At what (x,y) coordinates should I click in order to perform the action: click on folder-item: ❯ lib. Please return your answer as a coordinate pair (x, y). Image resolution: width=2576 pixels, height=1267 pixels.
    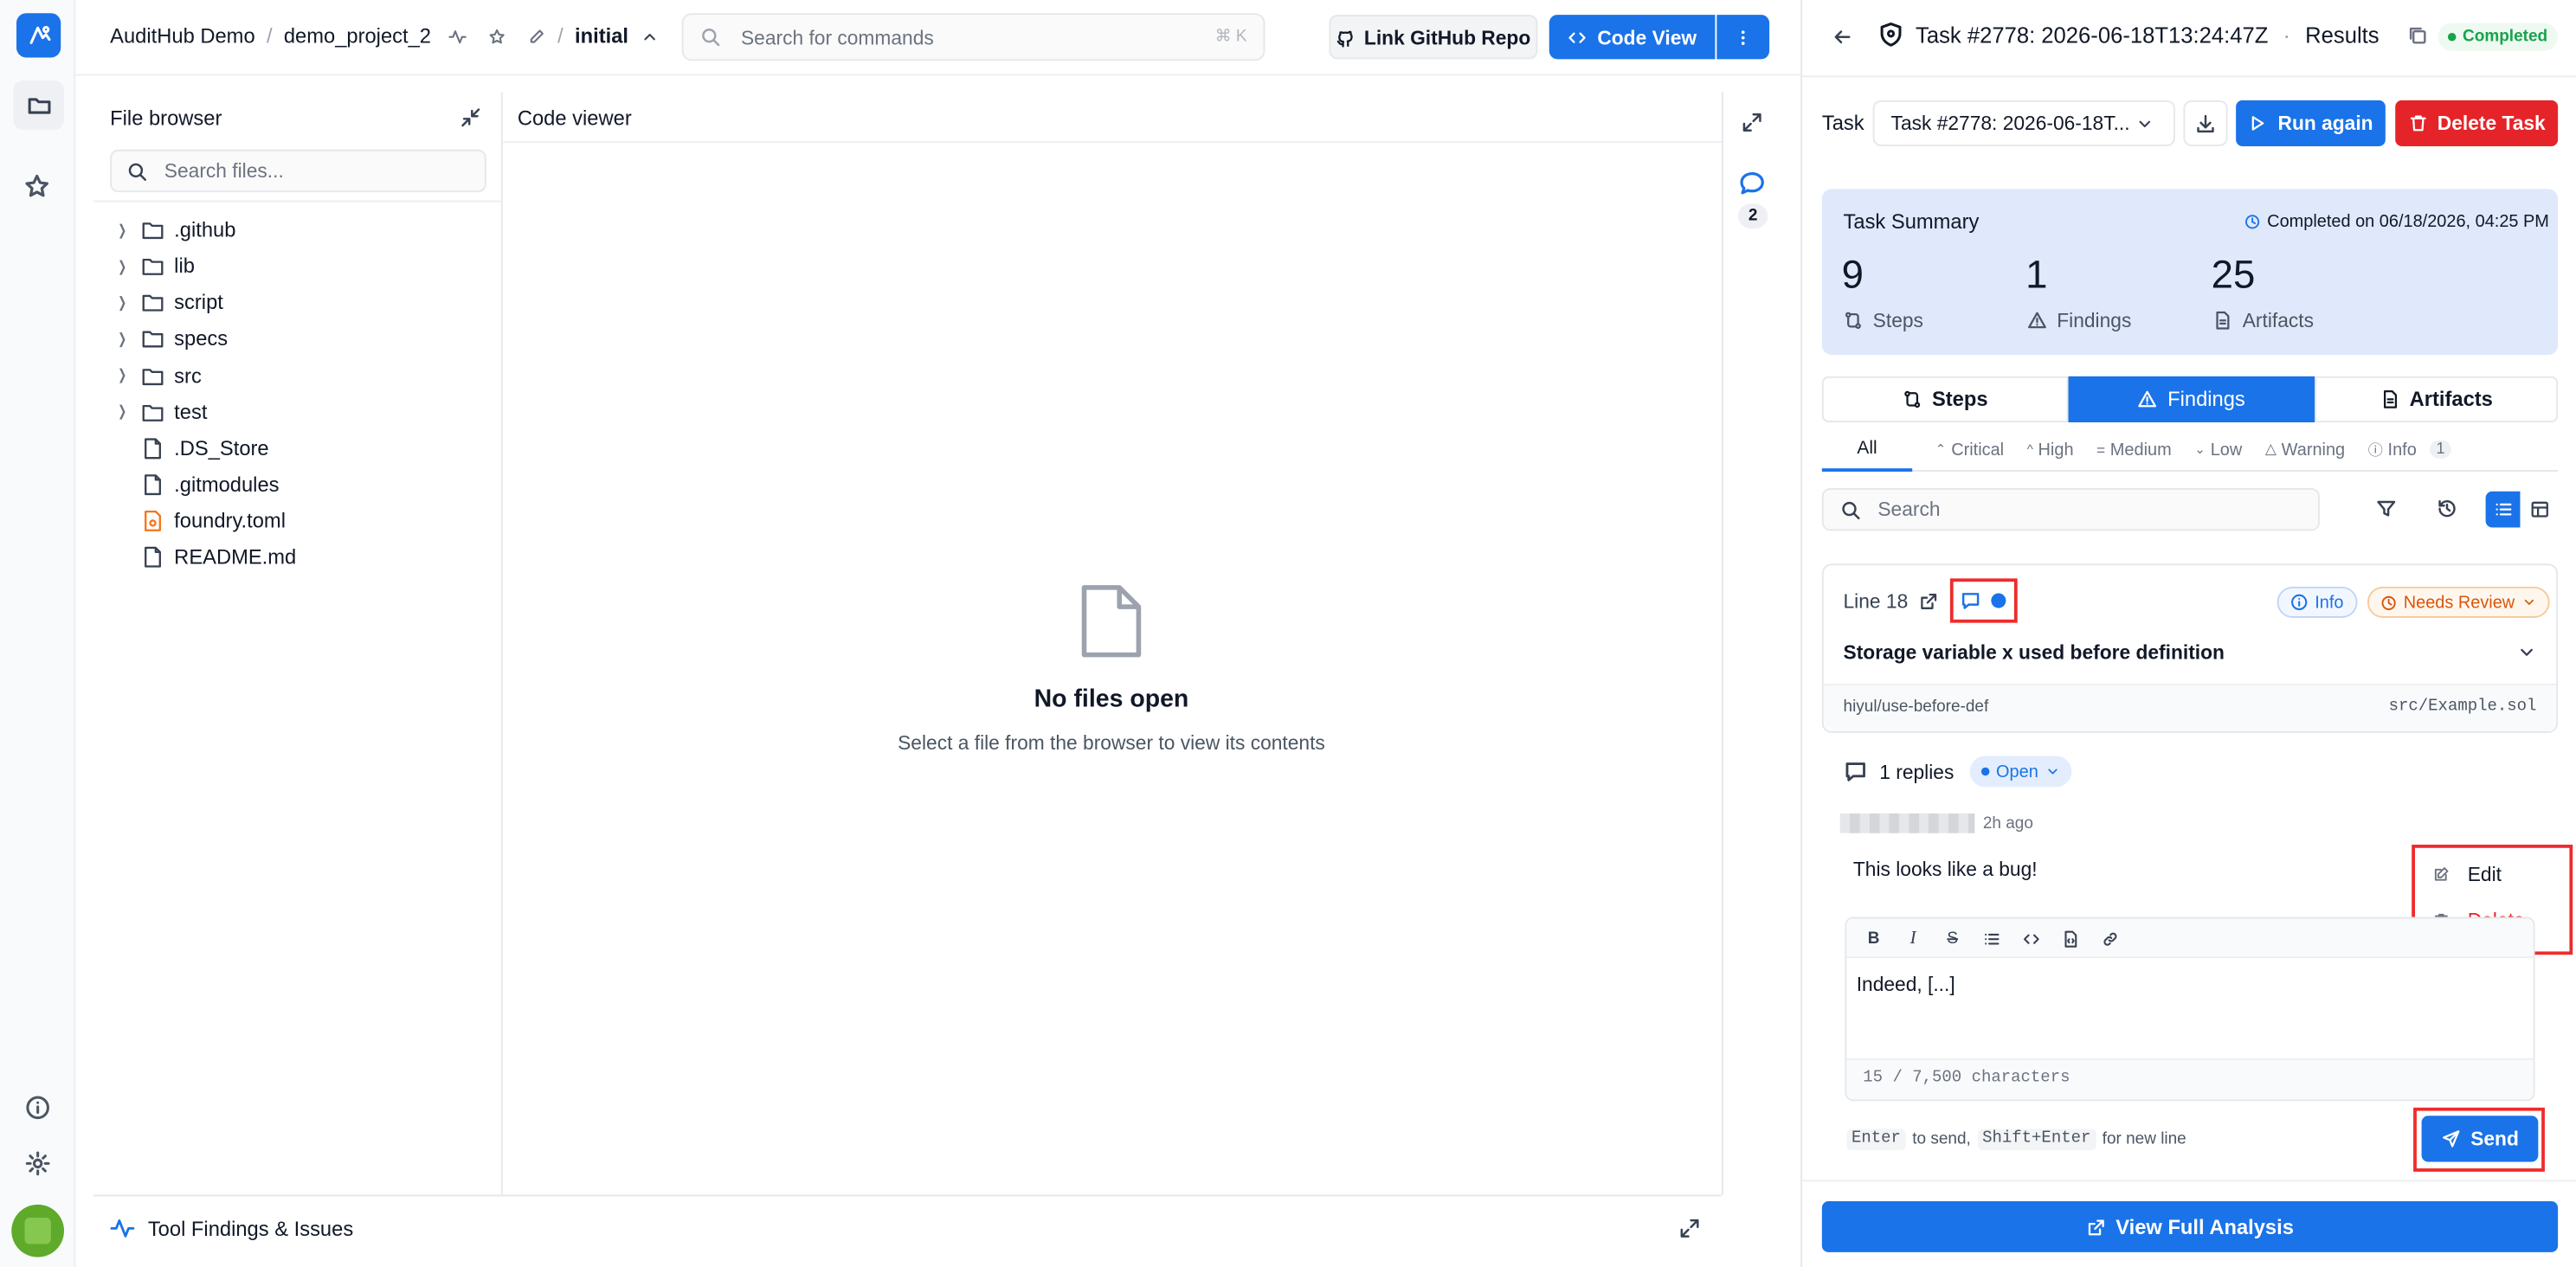
    Looking at the image, I should click on (155, 266).